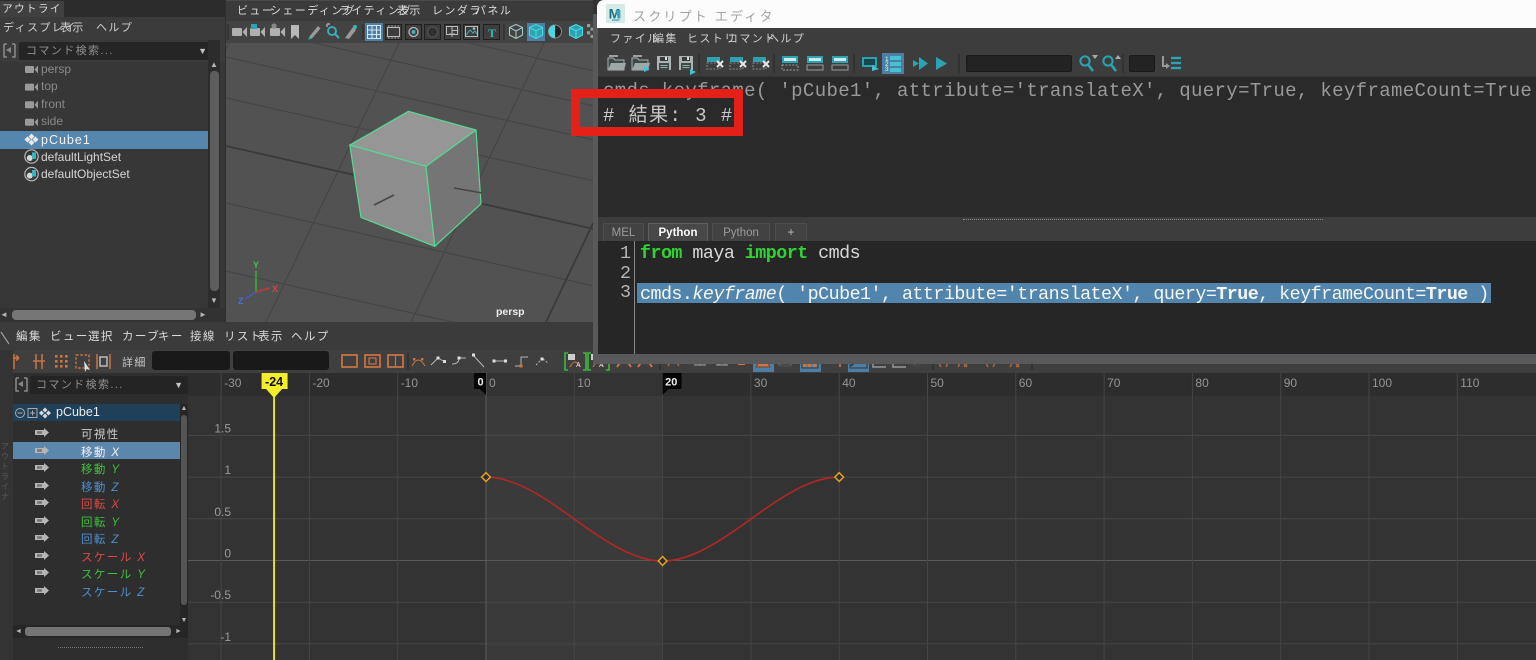 This screenshot has width=1536, height=660. What do you see at coordinates (492, 33) in the screenshot?
I see `svg-text: T` at bounding box center [492, 33].